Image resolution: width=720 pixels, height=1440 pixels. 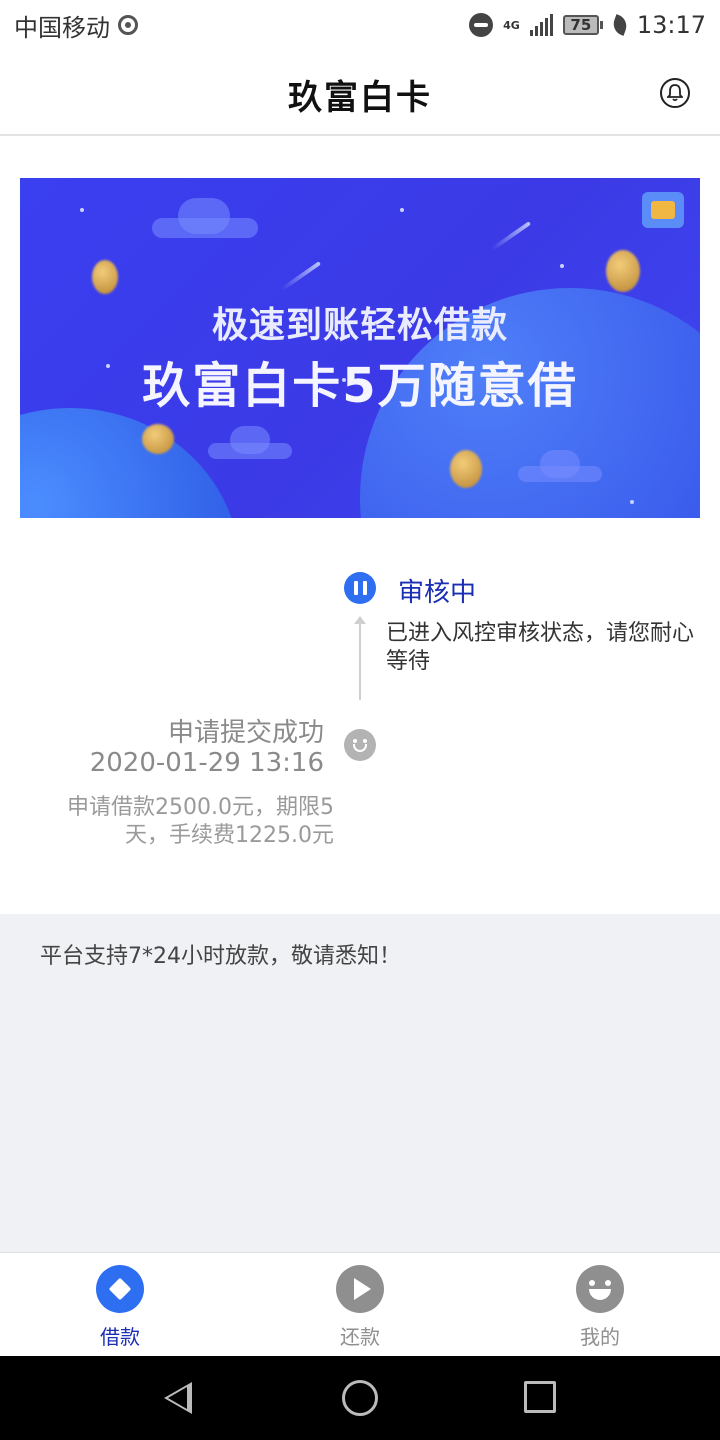 I want to click on battery-icon: 75, so click(x=582, y=25).